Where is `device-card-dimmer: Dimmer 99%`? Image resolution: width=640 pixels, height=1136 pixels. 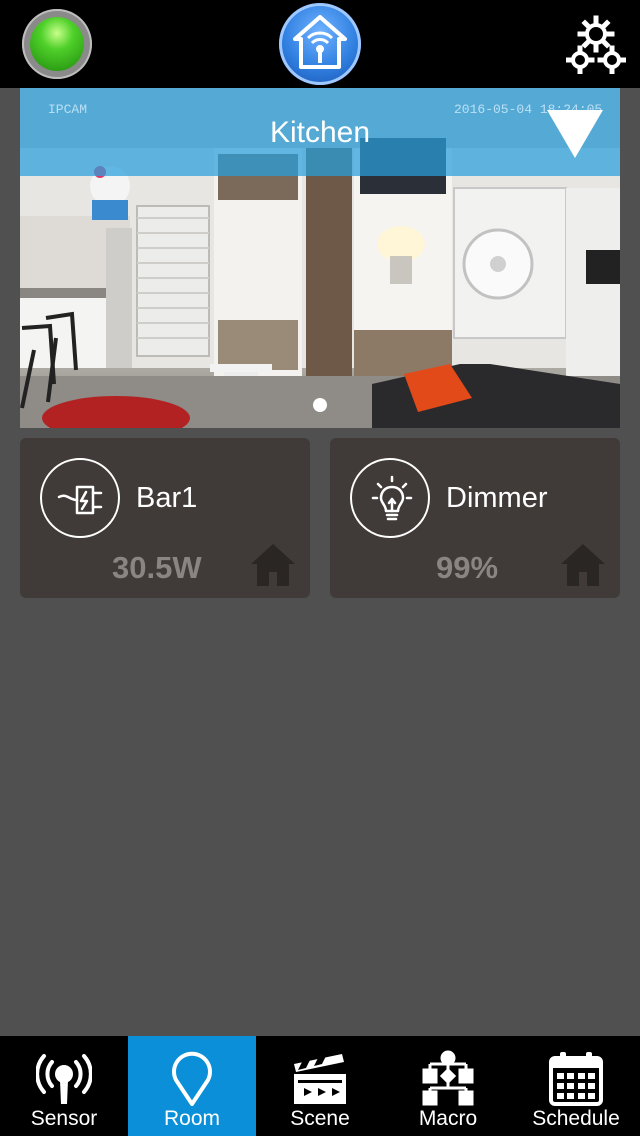 device-card-dimmer: Dimmer 99% is located at coordinates (475, 518).